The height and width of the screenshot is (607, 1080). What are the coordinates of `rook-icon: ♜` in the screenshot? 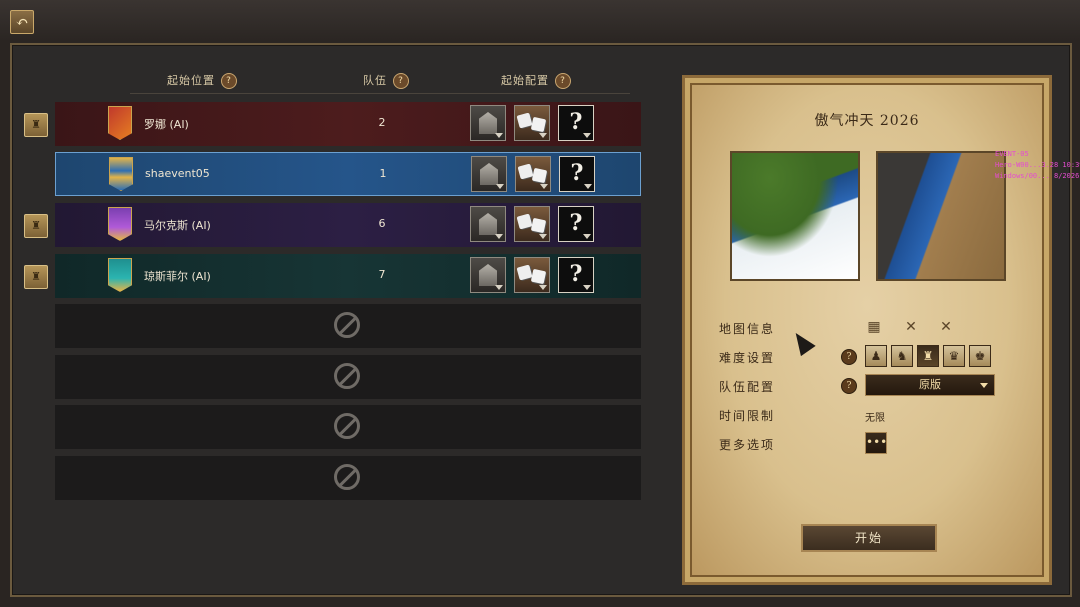 It's located at (928, 356).